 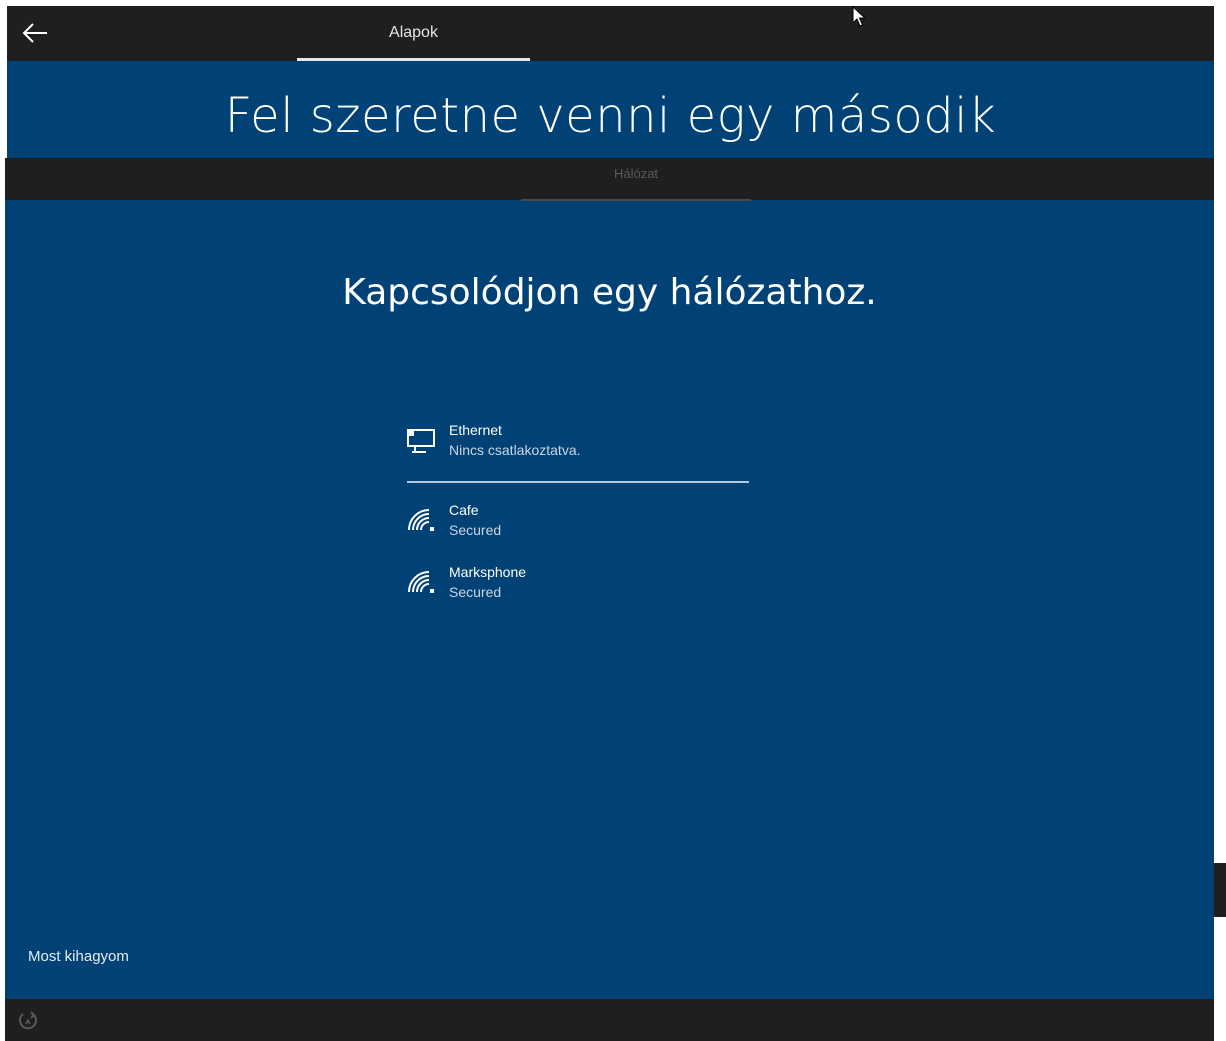 I want to click on page-title: Kapcsolódjon egy hálózathoz., so click(x=609, y=292).